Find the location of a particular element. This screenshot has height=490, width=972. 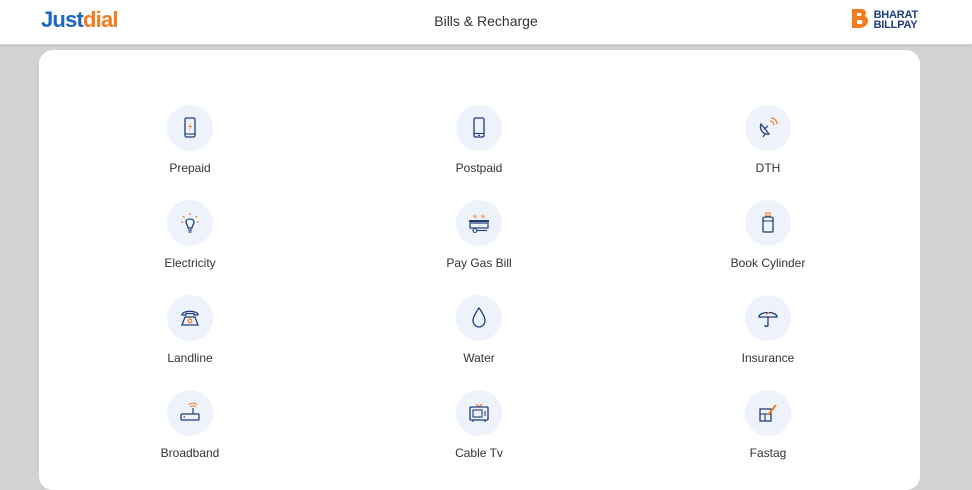

router-icon is located at coordinates (190, 411).